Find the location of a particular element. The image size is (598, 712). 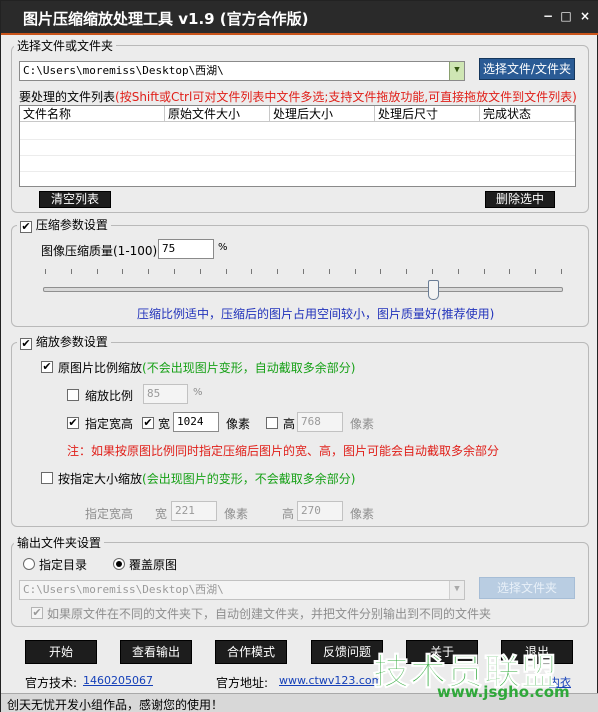

fixed-size-checkbox is located at coordinates (47, 478).